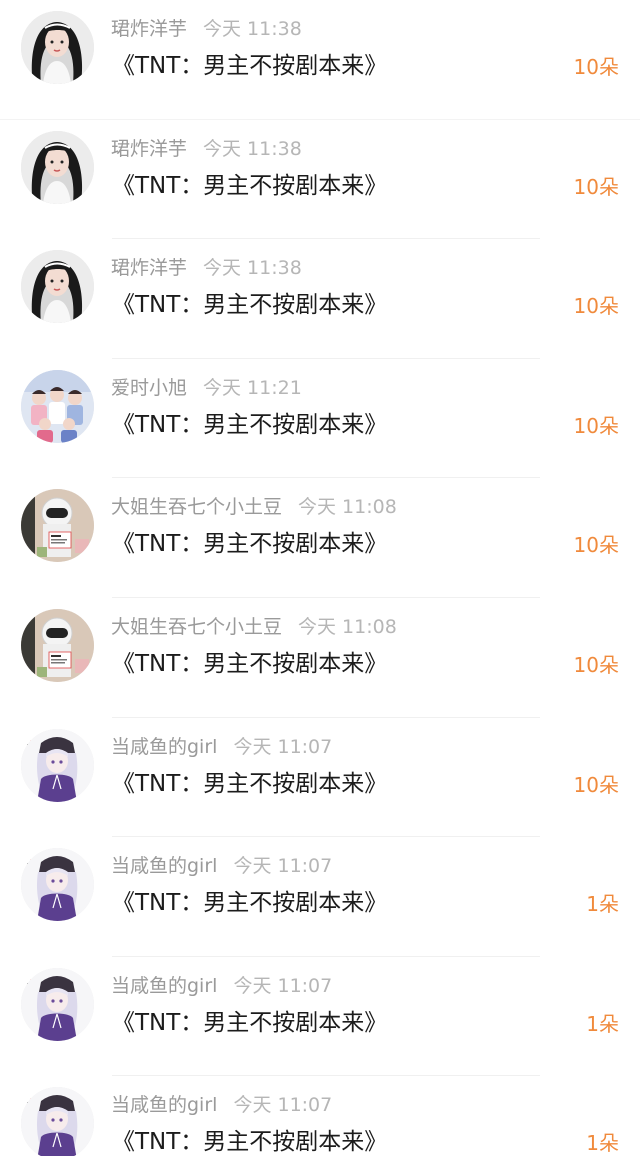 This screenshot has height=1156, width=640. I want to click on row-meta: 爱时小旭 今天 11:21, so click(206, 388).